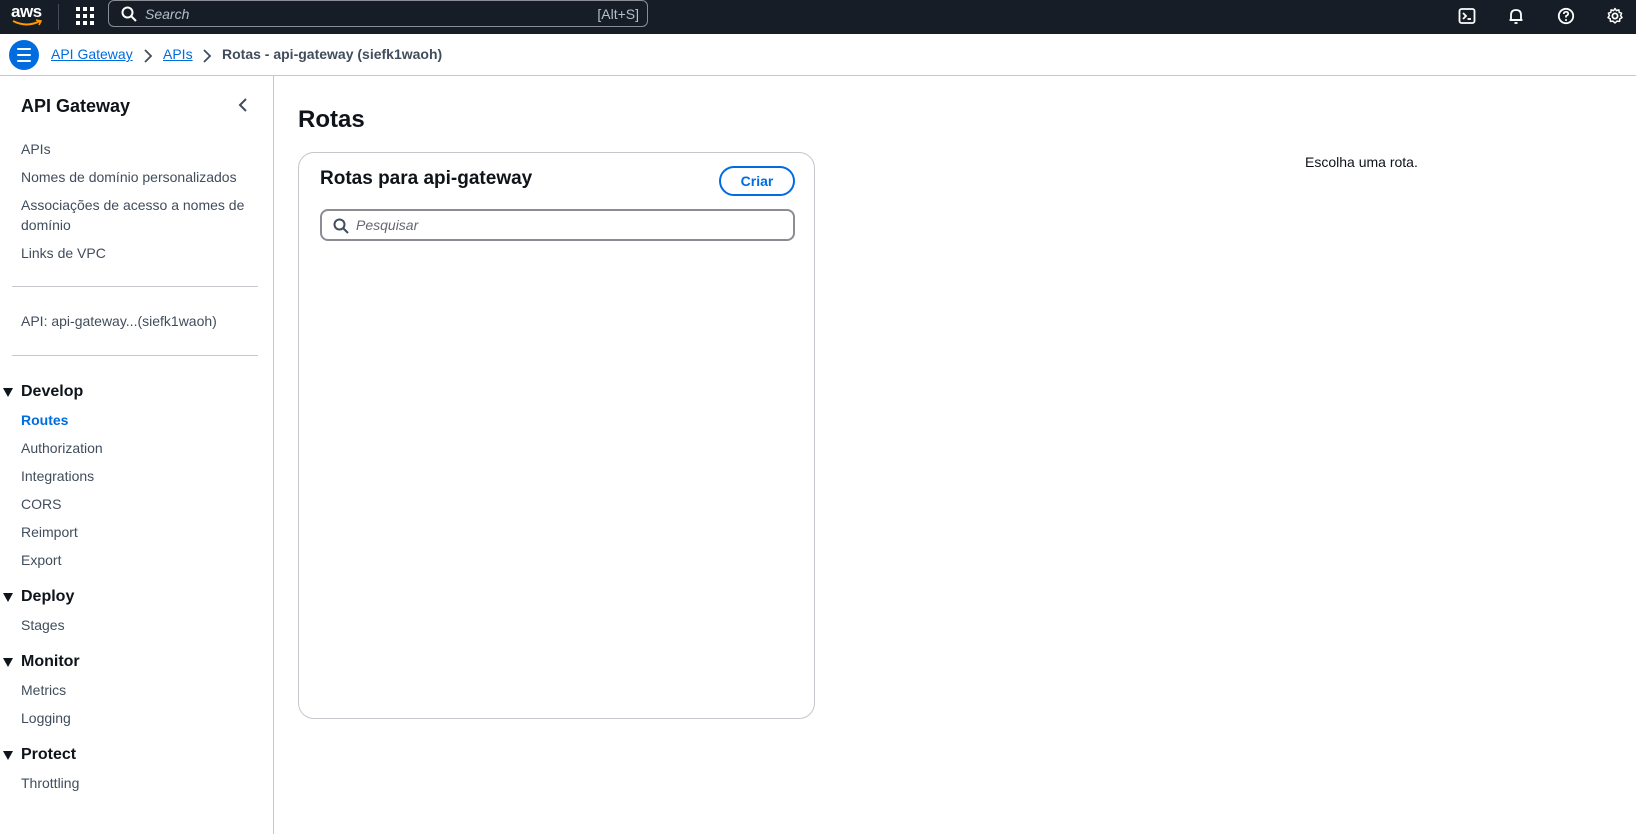 Image resolution: width=1636 pixels, height=834 pixels. What do you see at coordinates (571, 225) in the screenshot?
I see `routes-search-input` at bounding box center [571, 225].